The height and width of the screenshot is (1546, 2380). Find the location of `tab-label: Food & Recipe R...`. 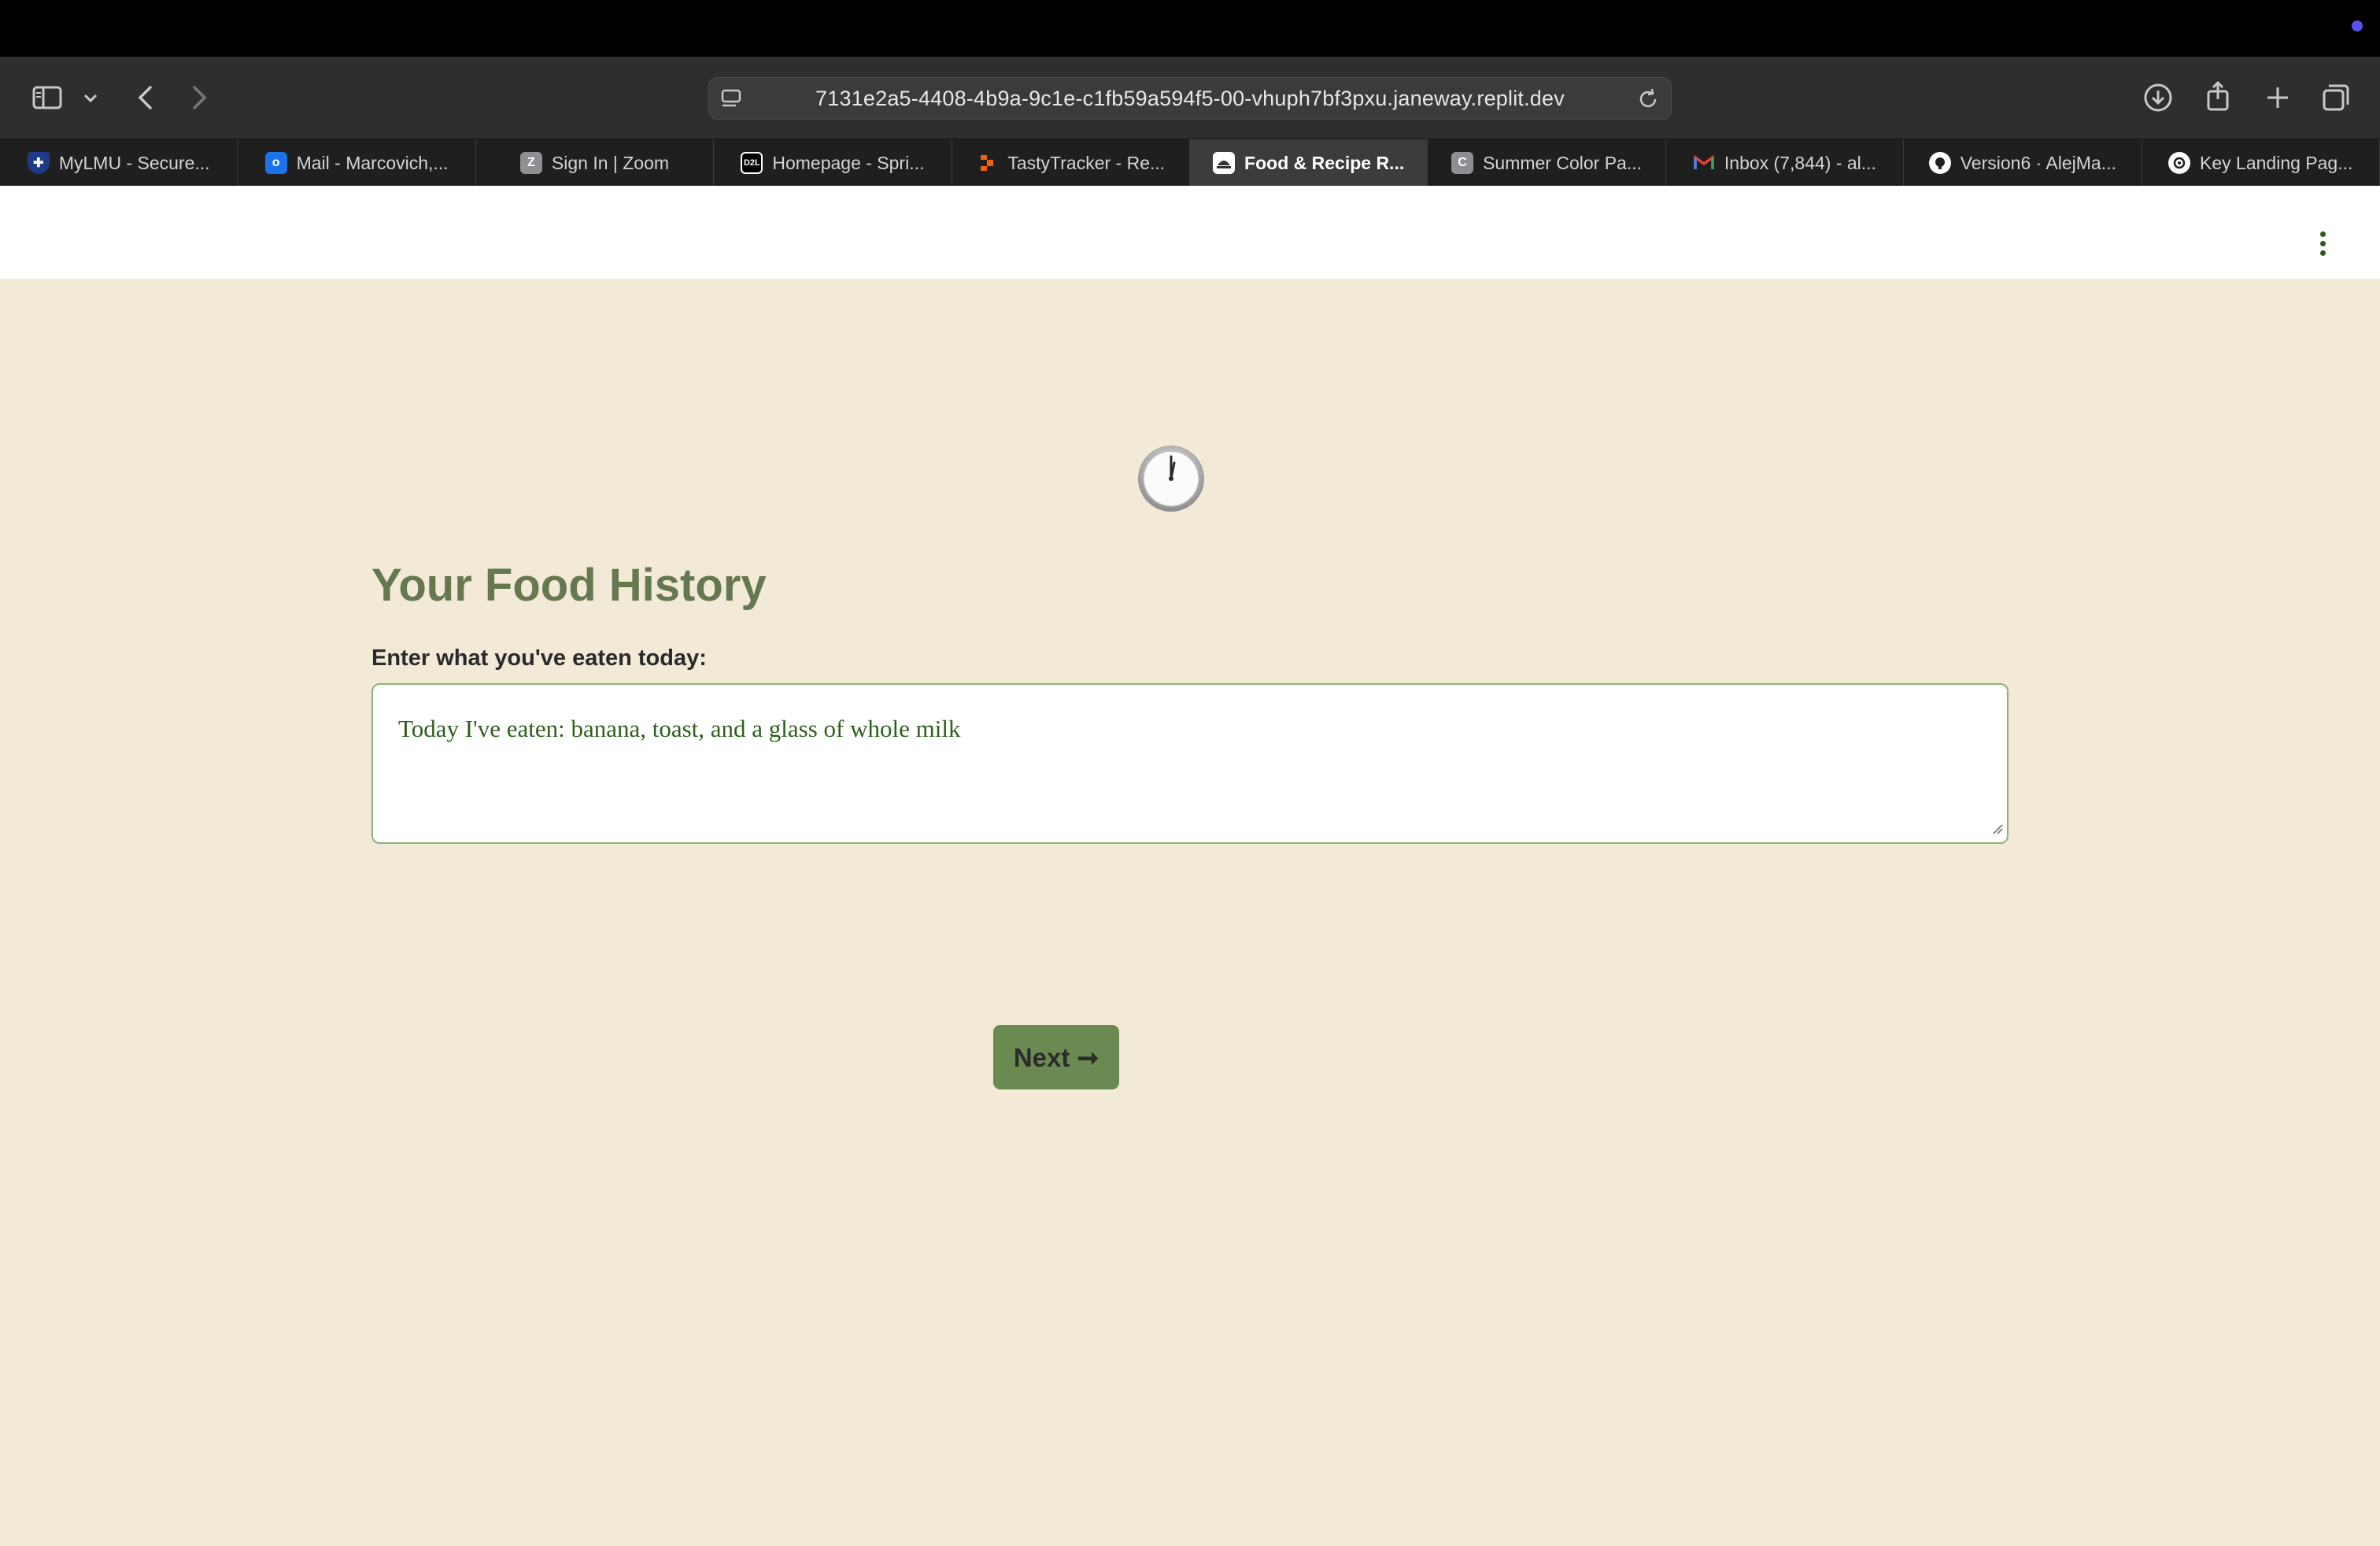

tab-label: Food & Recipe R... is located at coordinates (1324, 163).